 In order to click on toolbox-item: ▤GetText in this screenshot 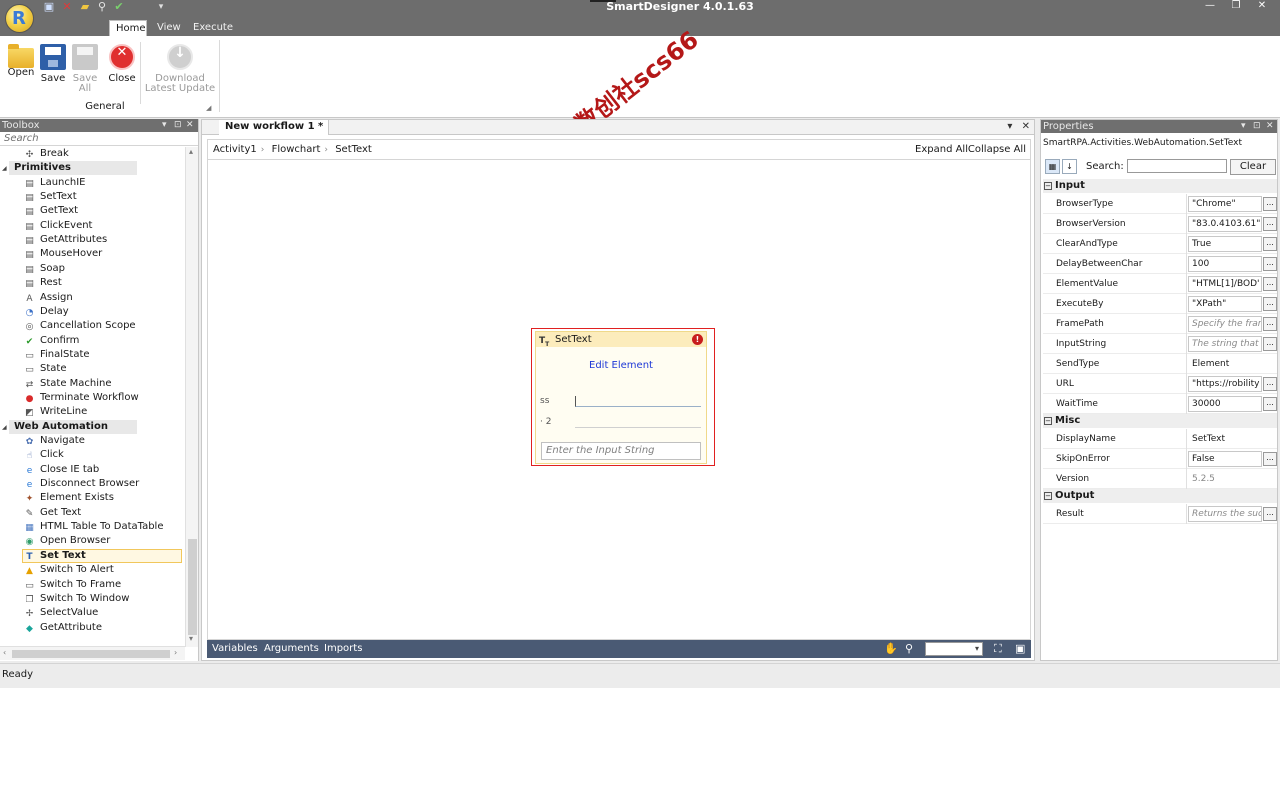, I will do `click(51, 211)`.